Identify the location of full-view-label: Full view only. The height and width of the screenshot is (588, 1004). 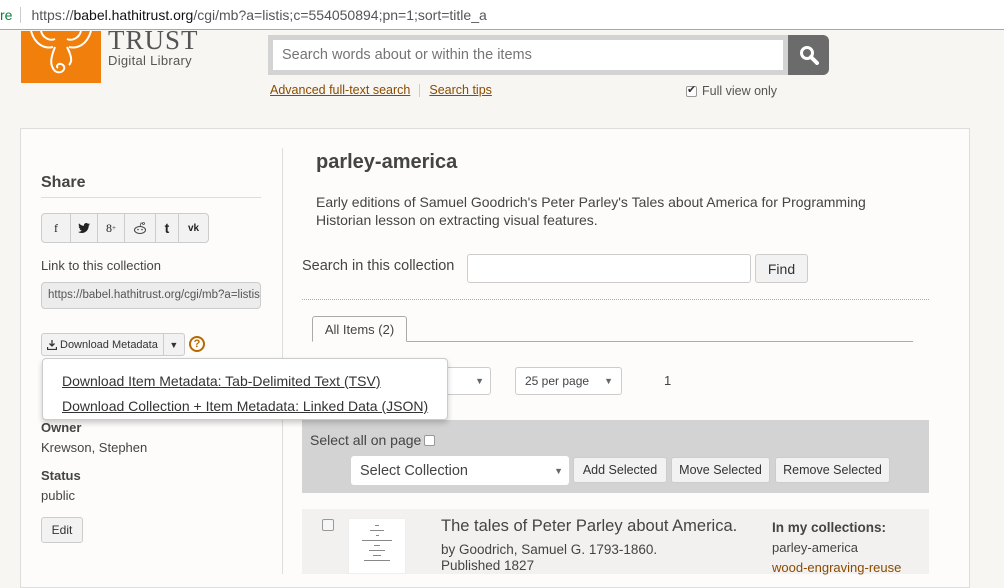
(740, 91).